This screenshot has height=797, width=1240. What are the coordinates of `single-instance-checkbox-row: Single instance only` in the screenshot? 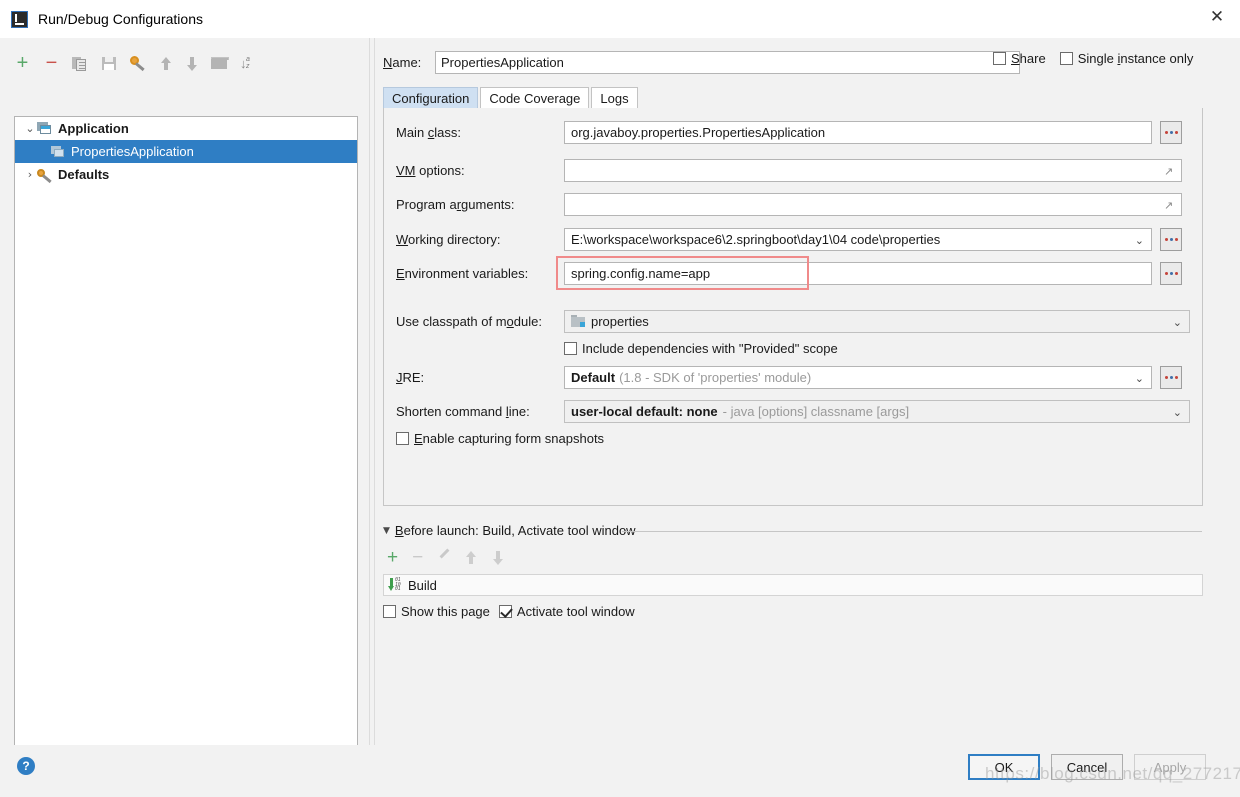 It's located at (1126, 58).